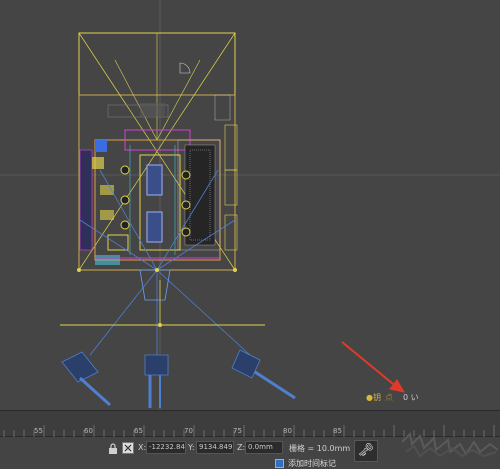 The height and width of the screenshot is (469, 500). I want to click on tick-label: 60, so click(88, 431).